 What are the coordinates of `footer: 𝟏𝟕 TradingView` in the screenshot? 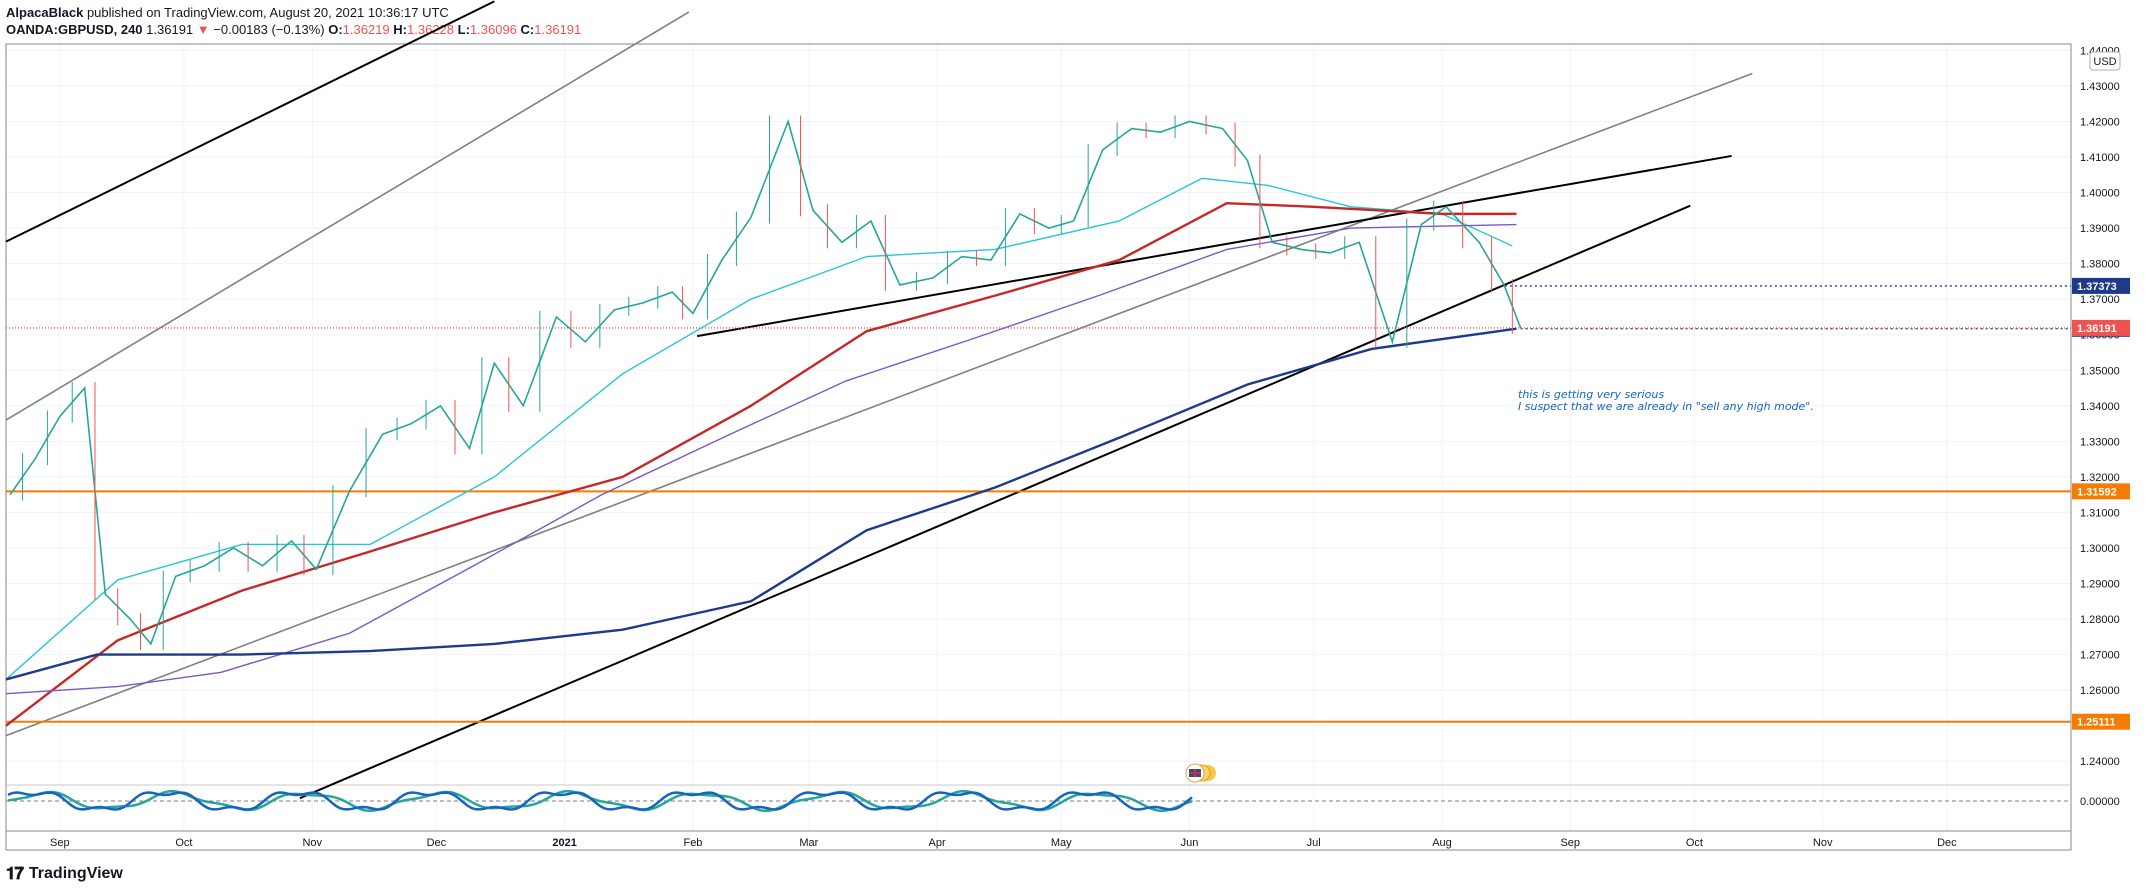 It's located at (64, 874).